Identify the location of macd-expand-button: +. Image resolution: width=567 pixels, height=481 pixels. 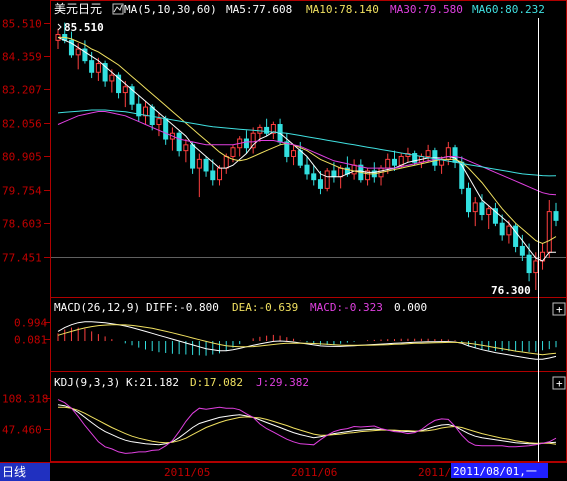
(559, 309).